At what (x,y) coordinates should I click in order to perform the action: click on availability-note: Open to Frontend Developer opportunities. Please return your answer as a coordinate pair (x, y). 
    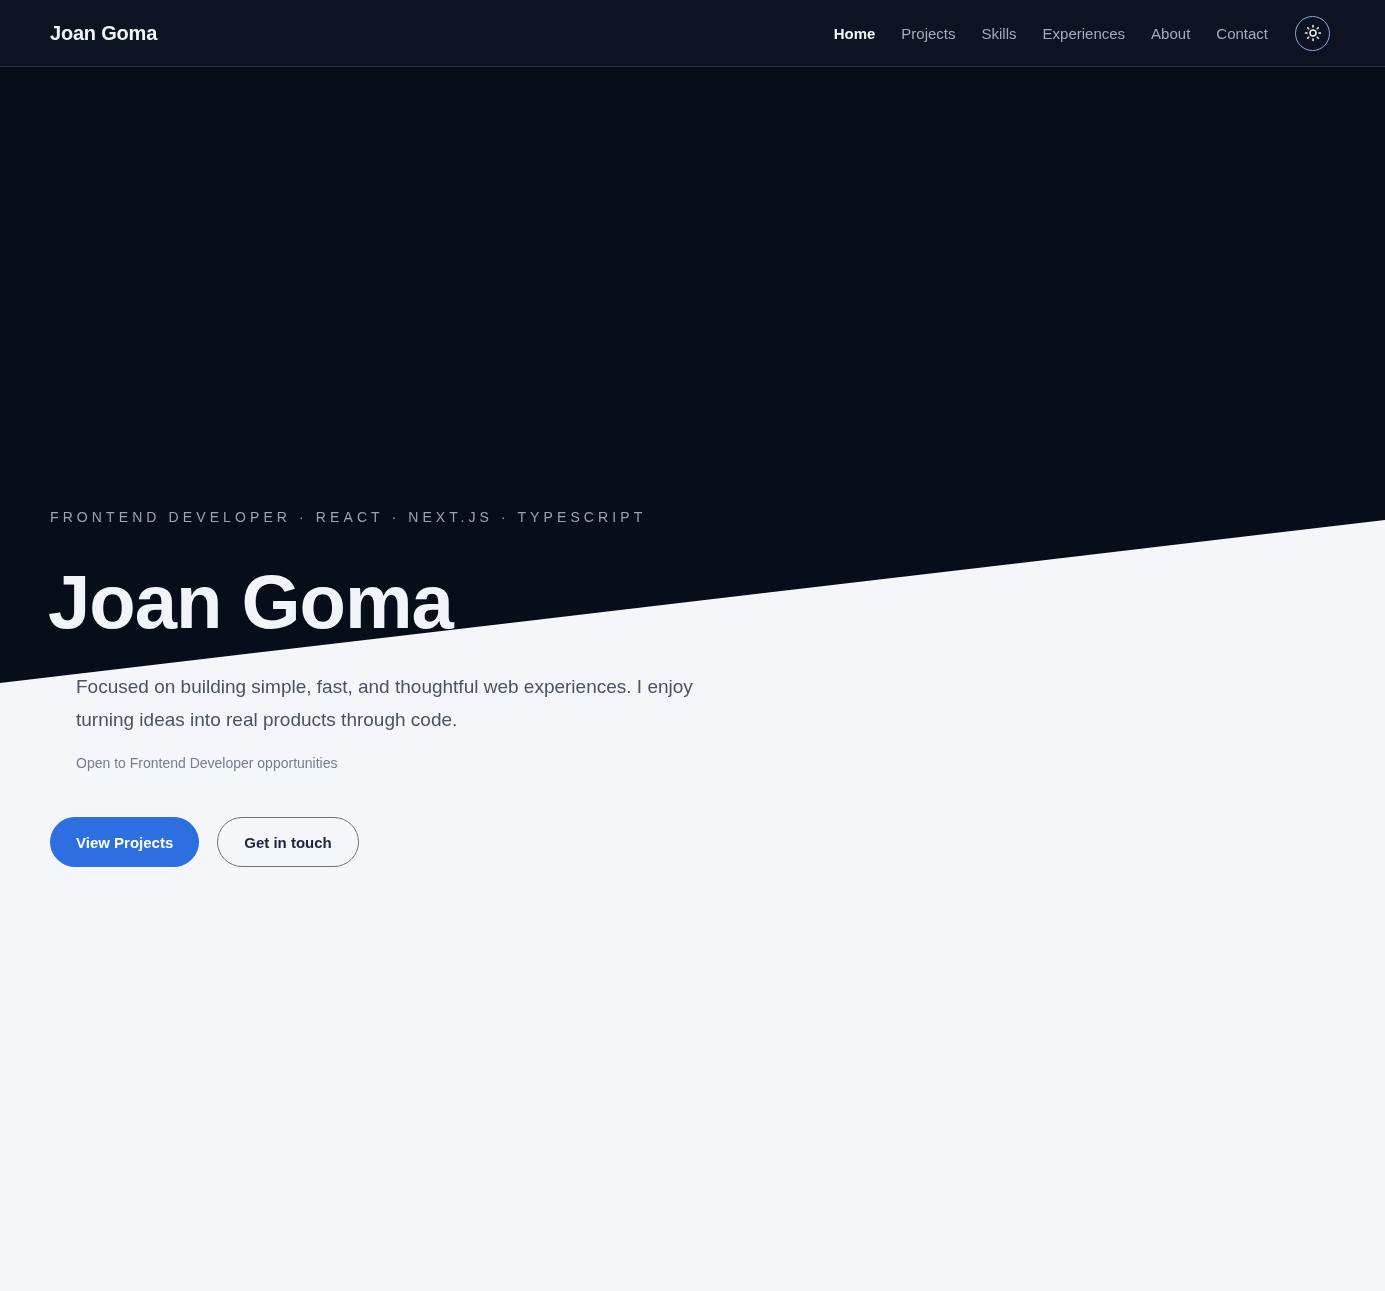
    Looking at the image, I should click on (207, 763).